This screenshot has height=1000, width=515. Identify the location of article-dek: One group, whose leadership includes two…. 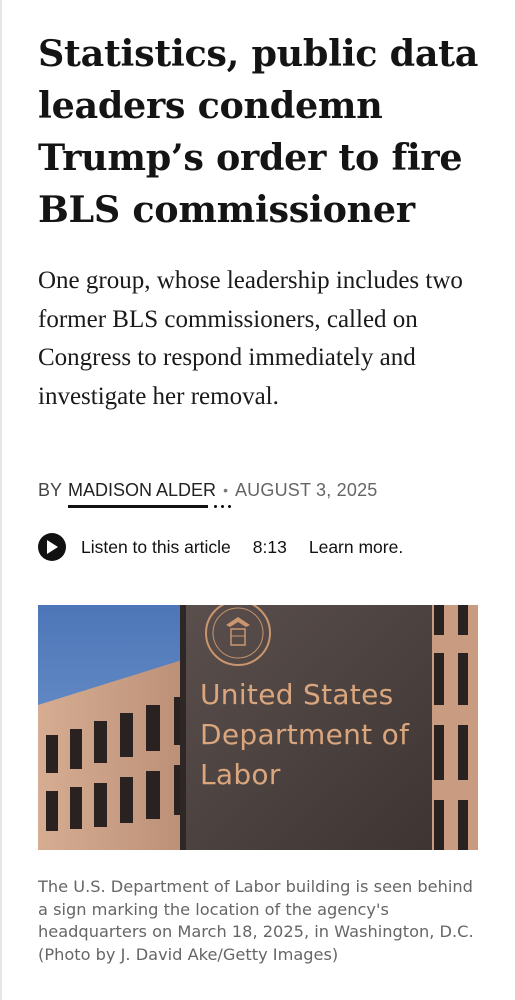
(250, 338).